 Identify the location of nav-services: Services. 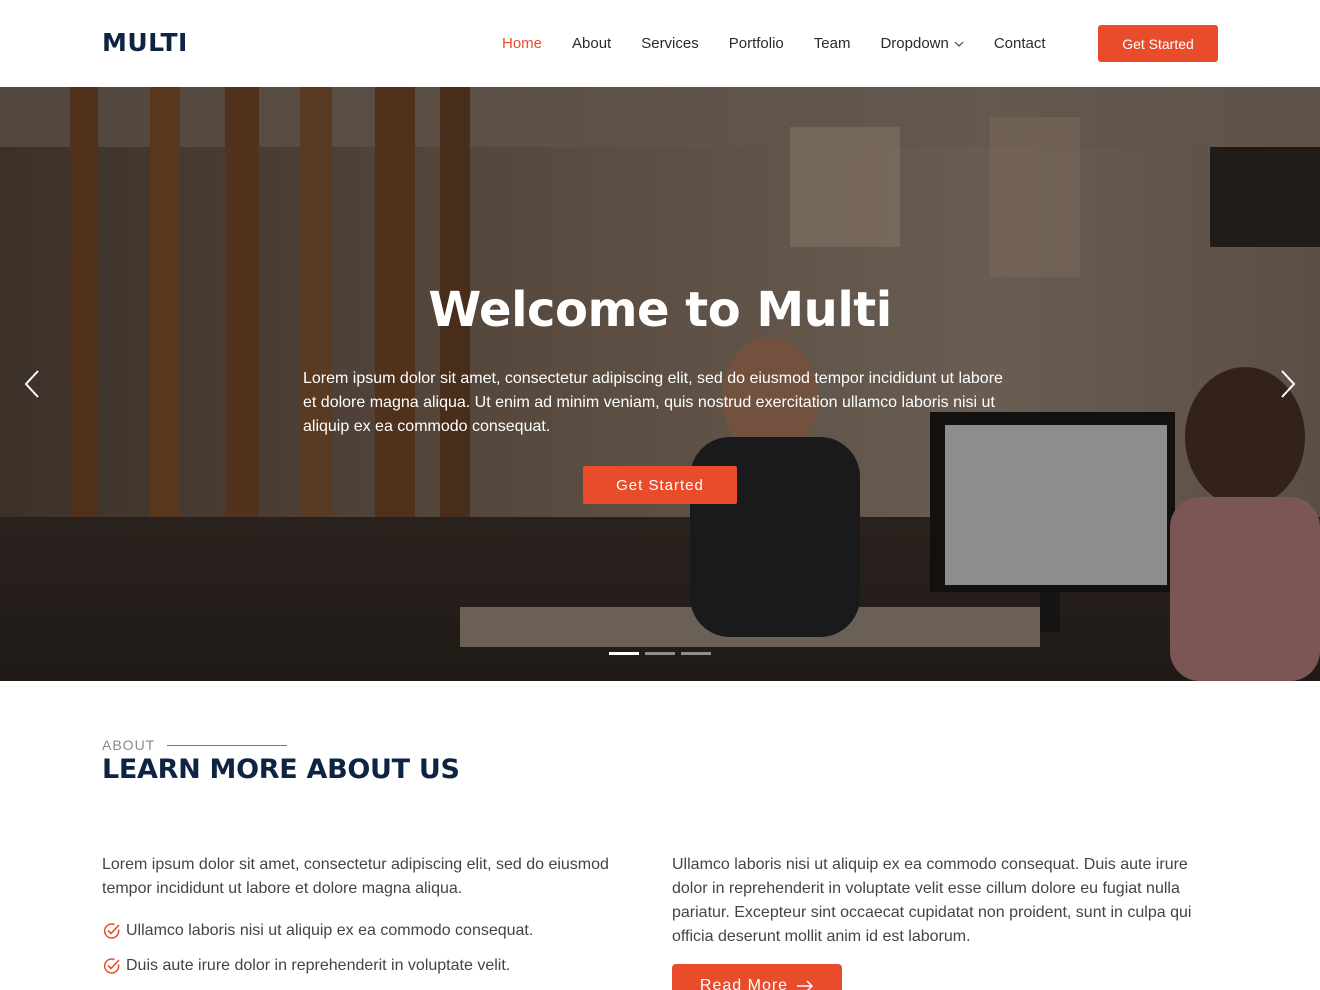
(670, 43).